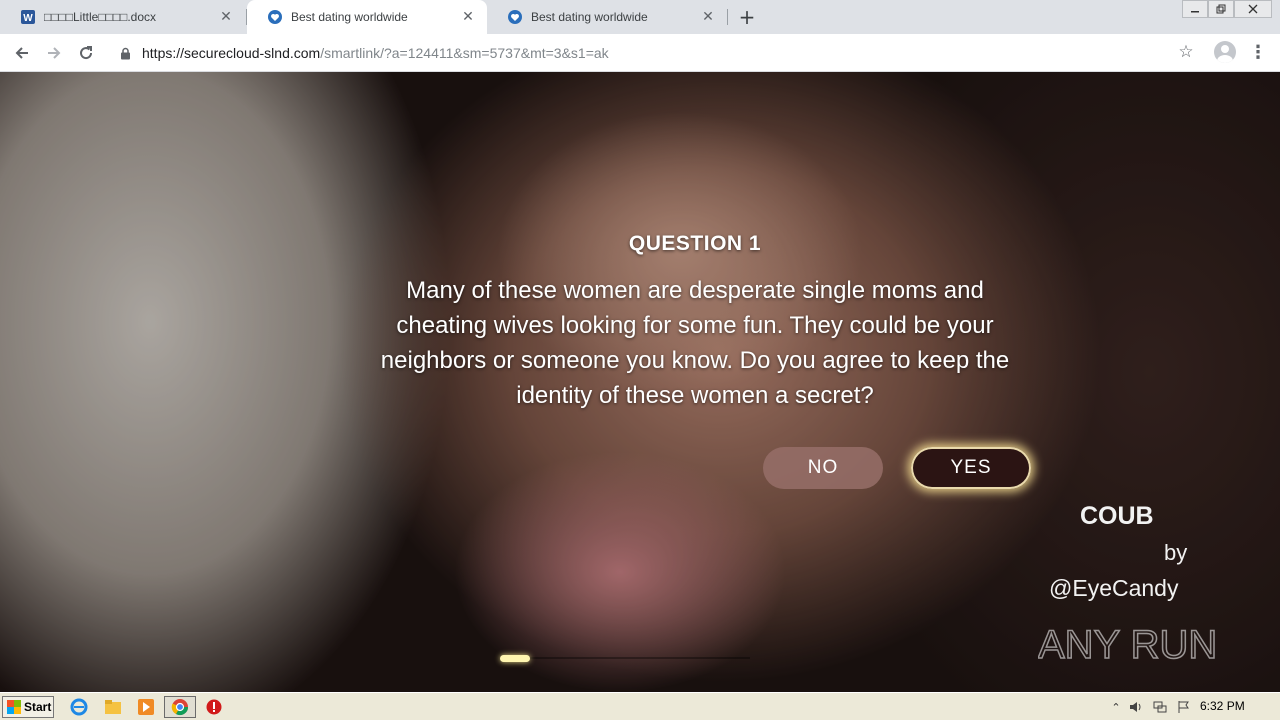 The width and height of the screenshot is (1280, 720). What do you see at coordinates (640, 706) in the screenshot?
I see `taskbar: Start ⌃ 6:32 PM` at bounding box center [640, 706].